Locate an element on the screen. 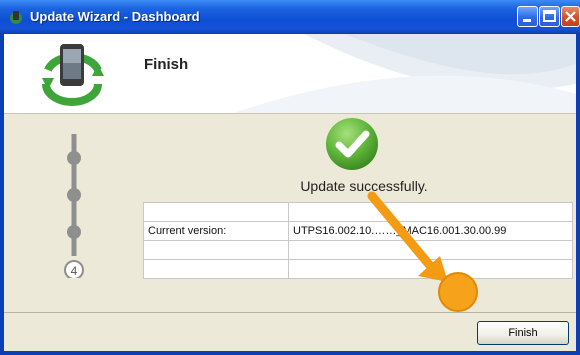 This screenshot has width=580, height=355. close-button is located at coordinates (570, 16).